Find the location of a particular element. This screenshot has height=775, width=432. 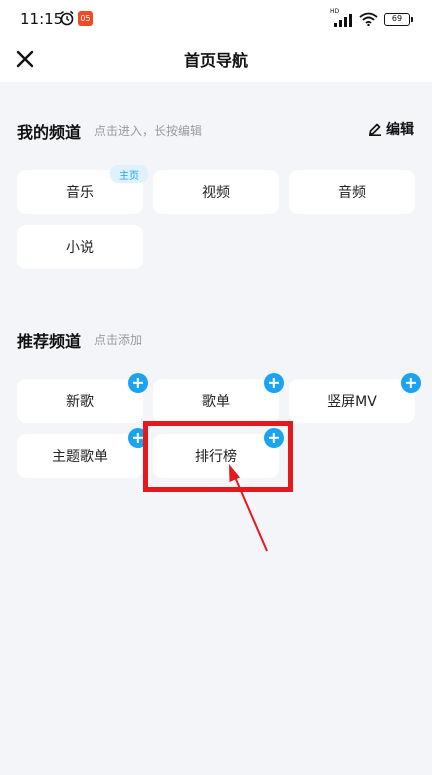

recommended-channels-title: 推荐频道 is located at coordinates (49, 341).